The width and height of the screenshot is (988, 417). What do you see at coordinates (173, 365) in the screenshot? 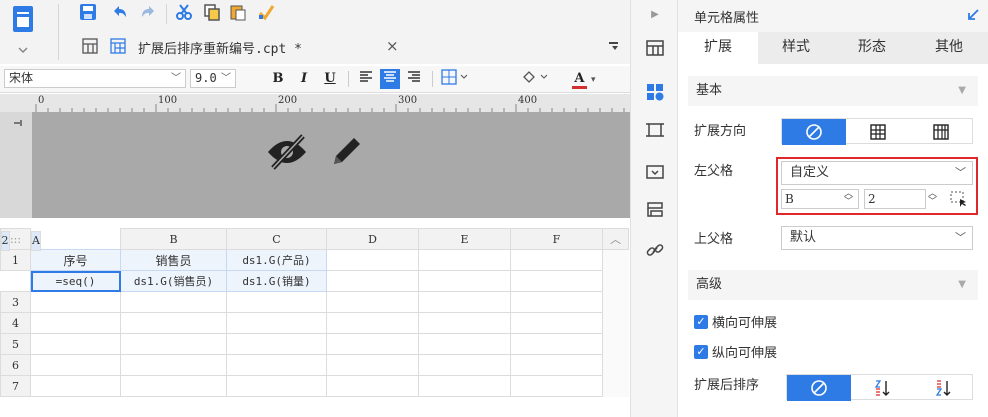
I see `cell-B6` at bounding box center [173, 365].